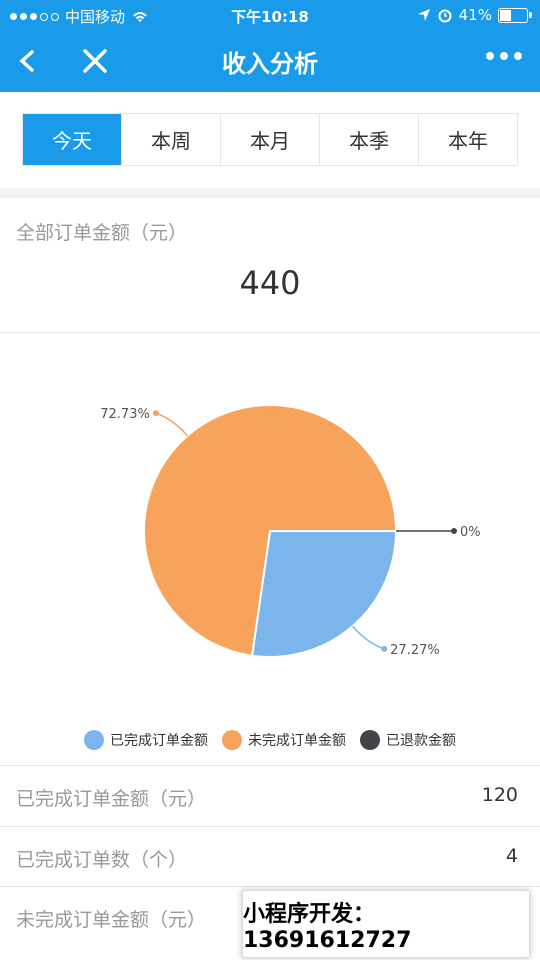 This screenshot has height=960, width=540. I want to click on legend-item-incomplete: 未完成订单金额, so click(284, 740).